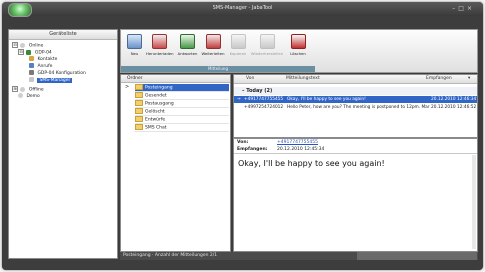 Image resolution: width=485 pixels, height=272 pixels. What do you see at coordinates (31, 72) in the screenshot?
I see `settings-icon` at bounding box center [31, 72].